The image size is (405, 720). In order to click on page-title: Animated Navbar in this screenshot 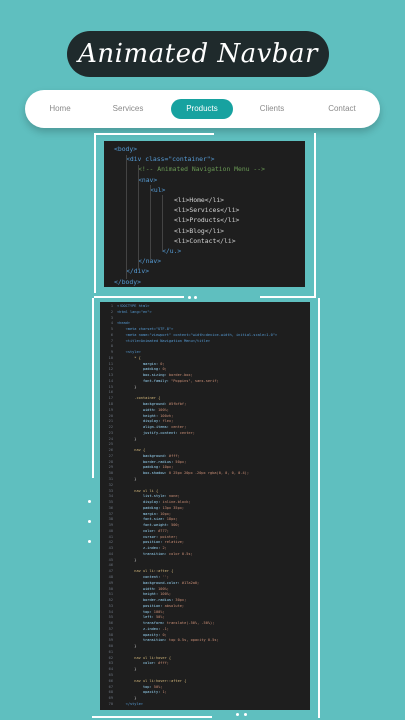, I will do `click(198, 54)`.